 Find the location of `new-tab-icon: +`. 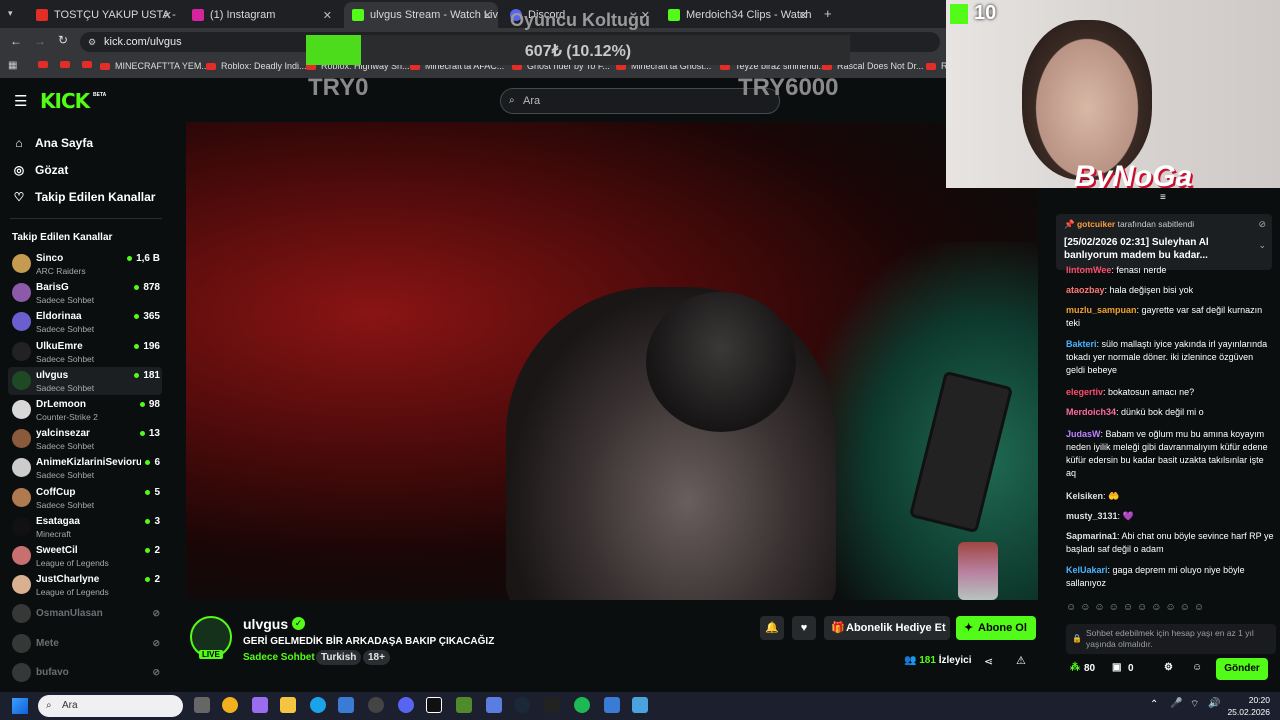

new-tab-icon: + is located at coordinates (828, 13).